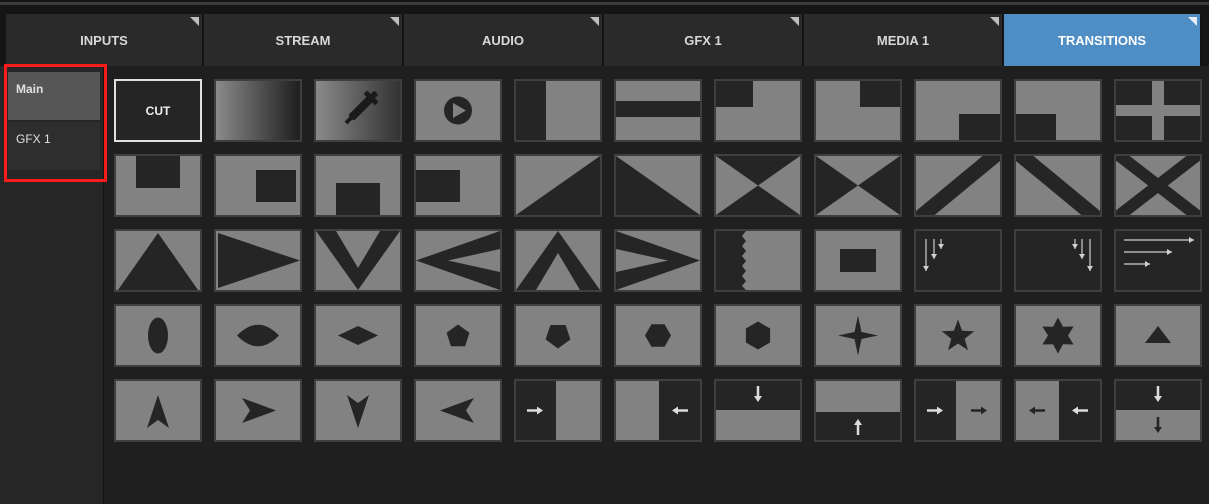  Describe the element at coordinates (1158, 110) in the screenshot. I see `transition-quad-split-button` at that location.